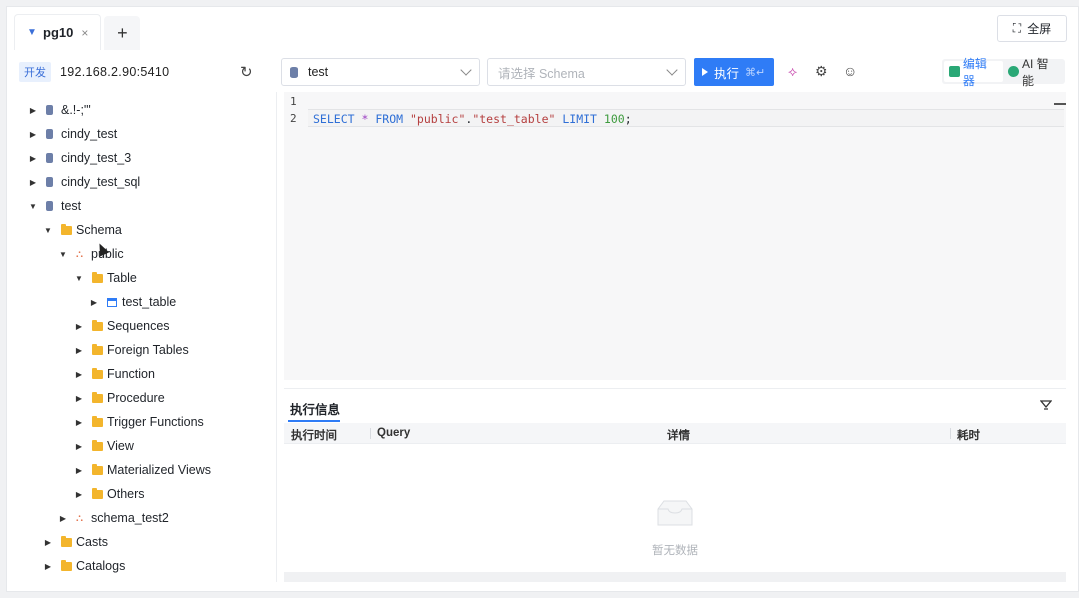 The height and width of the screenshot is (598, 1079). What do you see at coordinates (293, 101) in the screenshot?
I see `line-number: 1` at bounding box center [293, 101].